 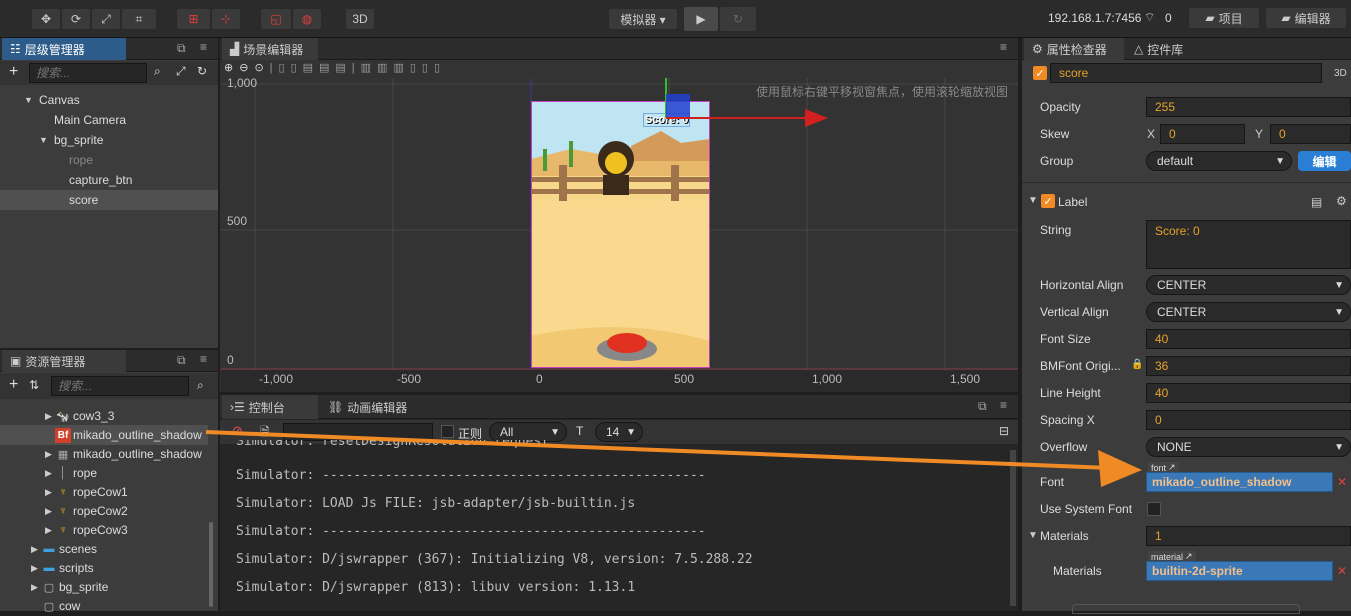 I want to click on scale-tool-button: ⤢, so click(x=106, y=19).